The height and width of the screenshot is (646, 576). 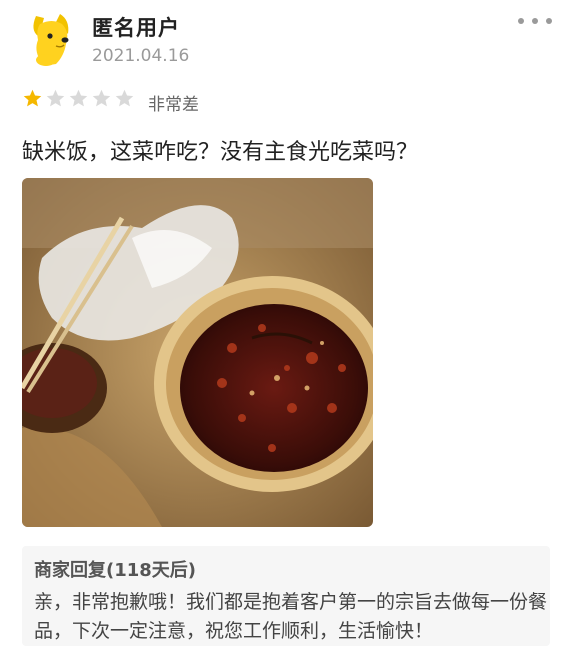 What do you see at coordinates (136, 27) in the screenshot?
I see `username: 匿名用户` at bounding box center [136, 27].